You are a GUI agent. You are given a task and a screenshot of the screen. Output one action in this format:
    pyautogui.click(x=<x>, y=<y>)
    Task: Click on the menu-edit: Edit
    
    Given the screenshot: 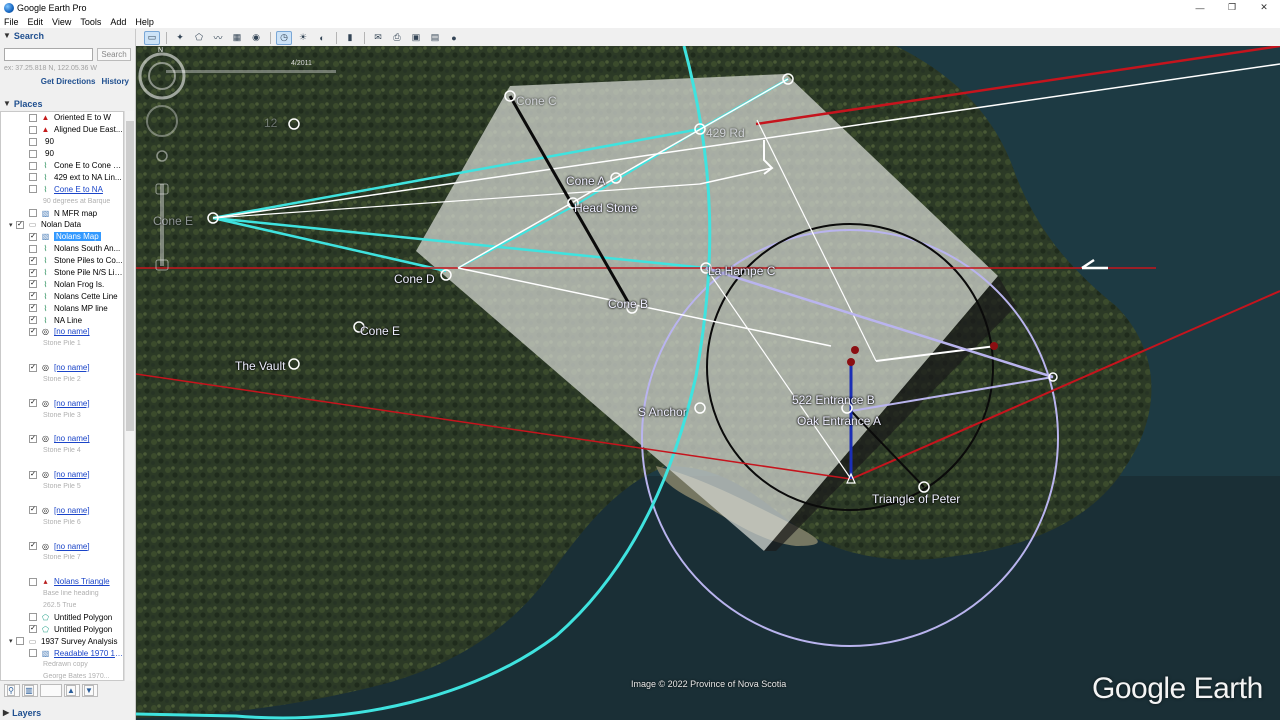 What is the action you would take?
    pyautogui.click(x=36, y=22)
    